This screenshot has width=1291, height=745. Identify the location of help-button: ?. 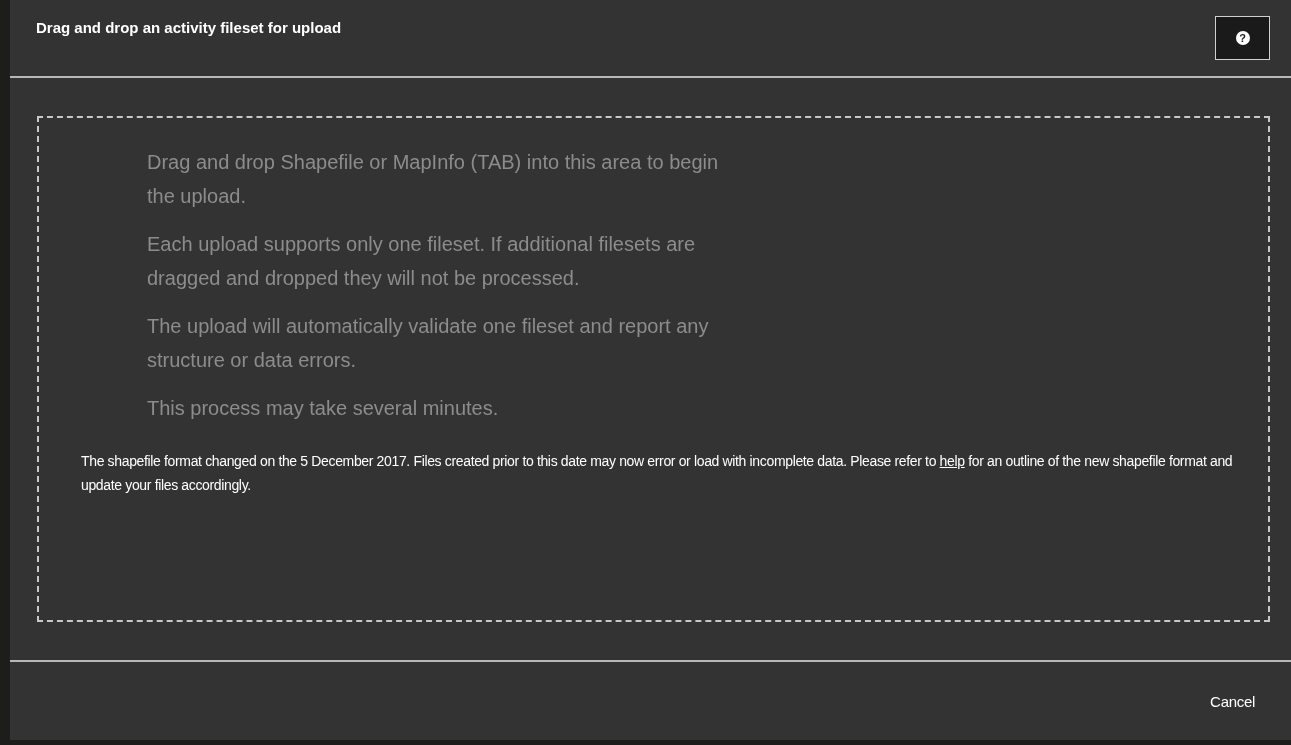
(1242, 38).